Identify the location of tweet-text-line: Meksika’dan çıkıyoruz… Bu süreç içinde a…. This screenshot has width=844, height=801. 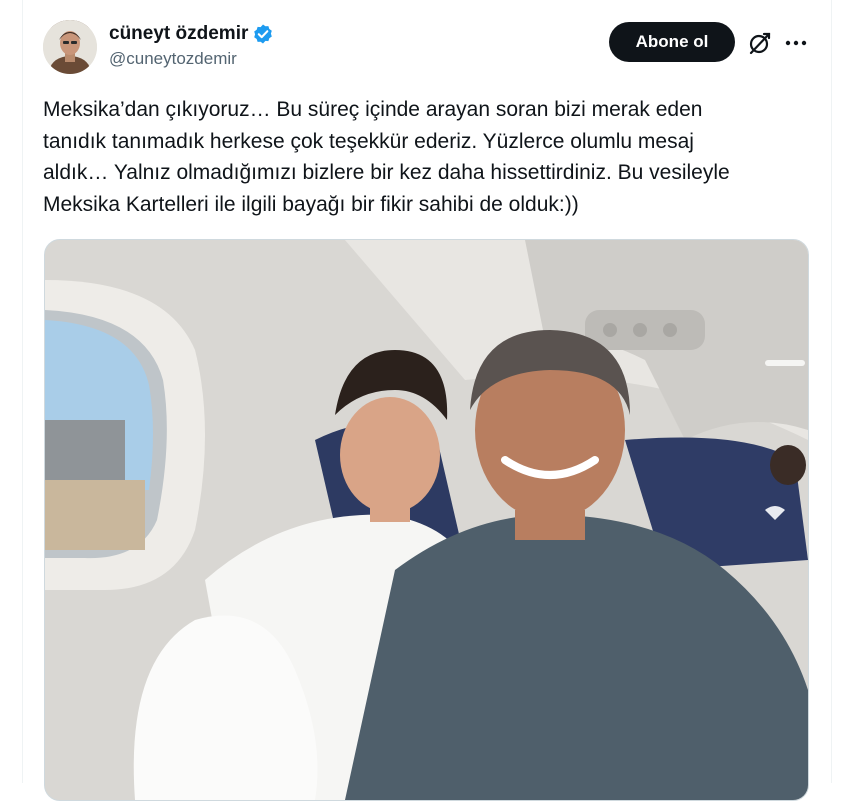
(373, 109).